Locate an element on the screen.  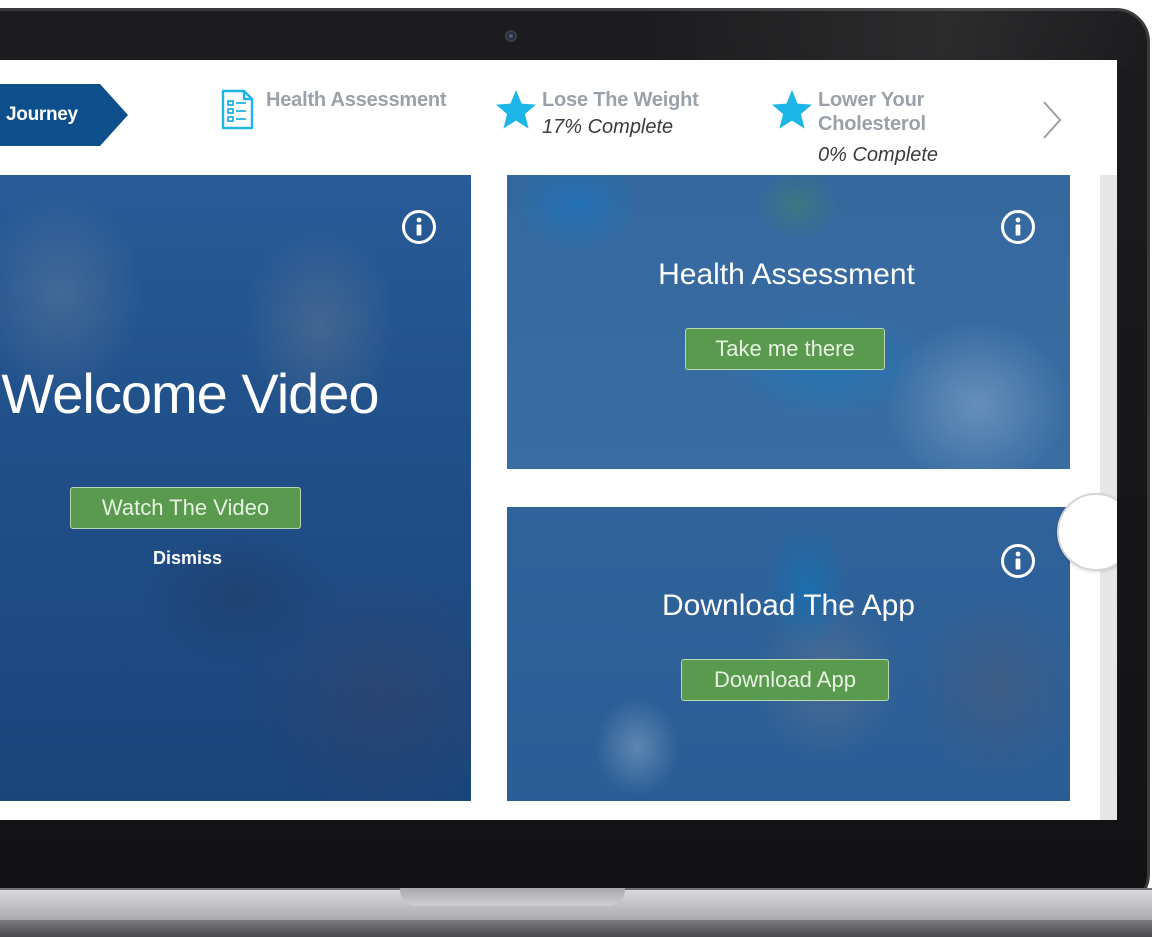
checklist-document-icon is located at coordinates (237, 109).